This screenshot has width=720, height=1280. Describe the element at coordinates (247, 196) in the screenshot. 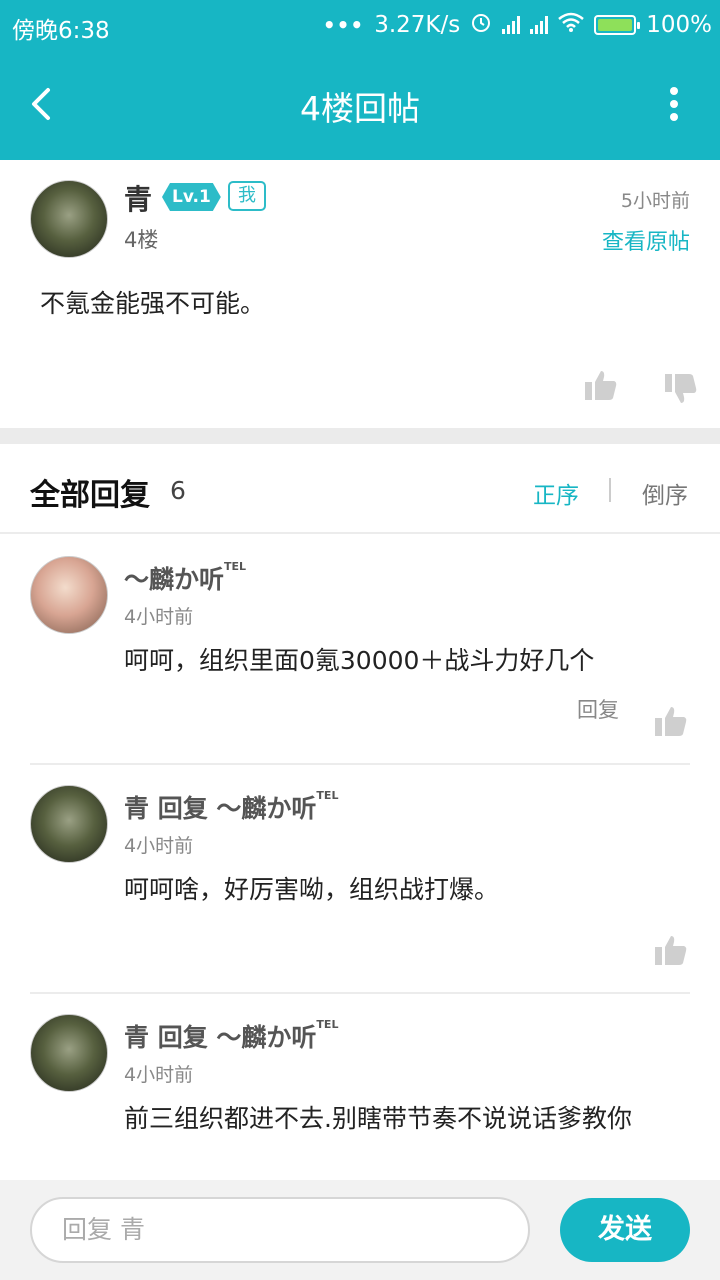

I see `me-badge: 我` at that location.